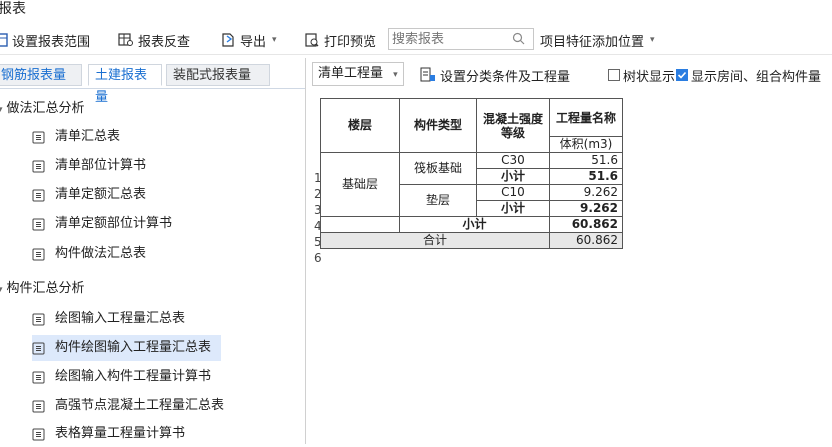 The height and width of the screenshot is (447, 832). What do you see at coordinates (94, 195) in the screenshot?
I see `tree-item-bill-quota-summary: 清单定额汇总表` at bounding box center [94, 195].